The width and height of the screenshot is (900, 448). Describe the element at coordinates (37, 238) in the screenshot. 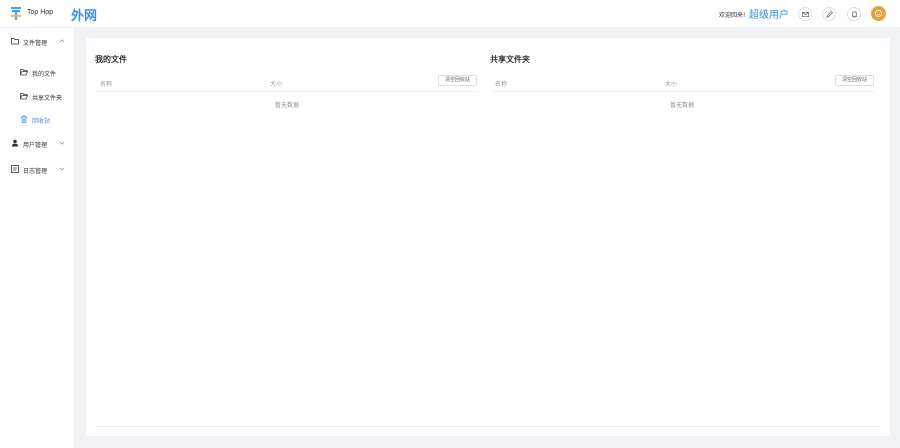

I see `sidebar: 文件管理 我的文件 共享文件夹 回收站 用户管理 日志管理` at that location.